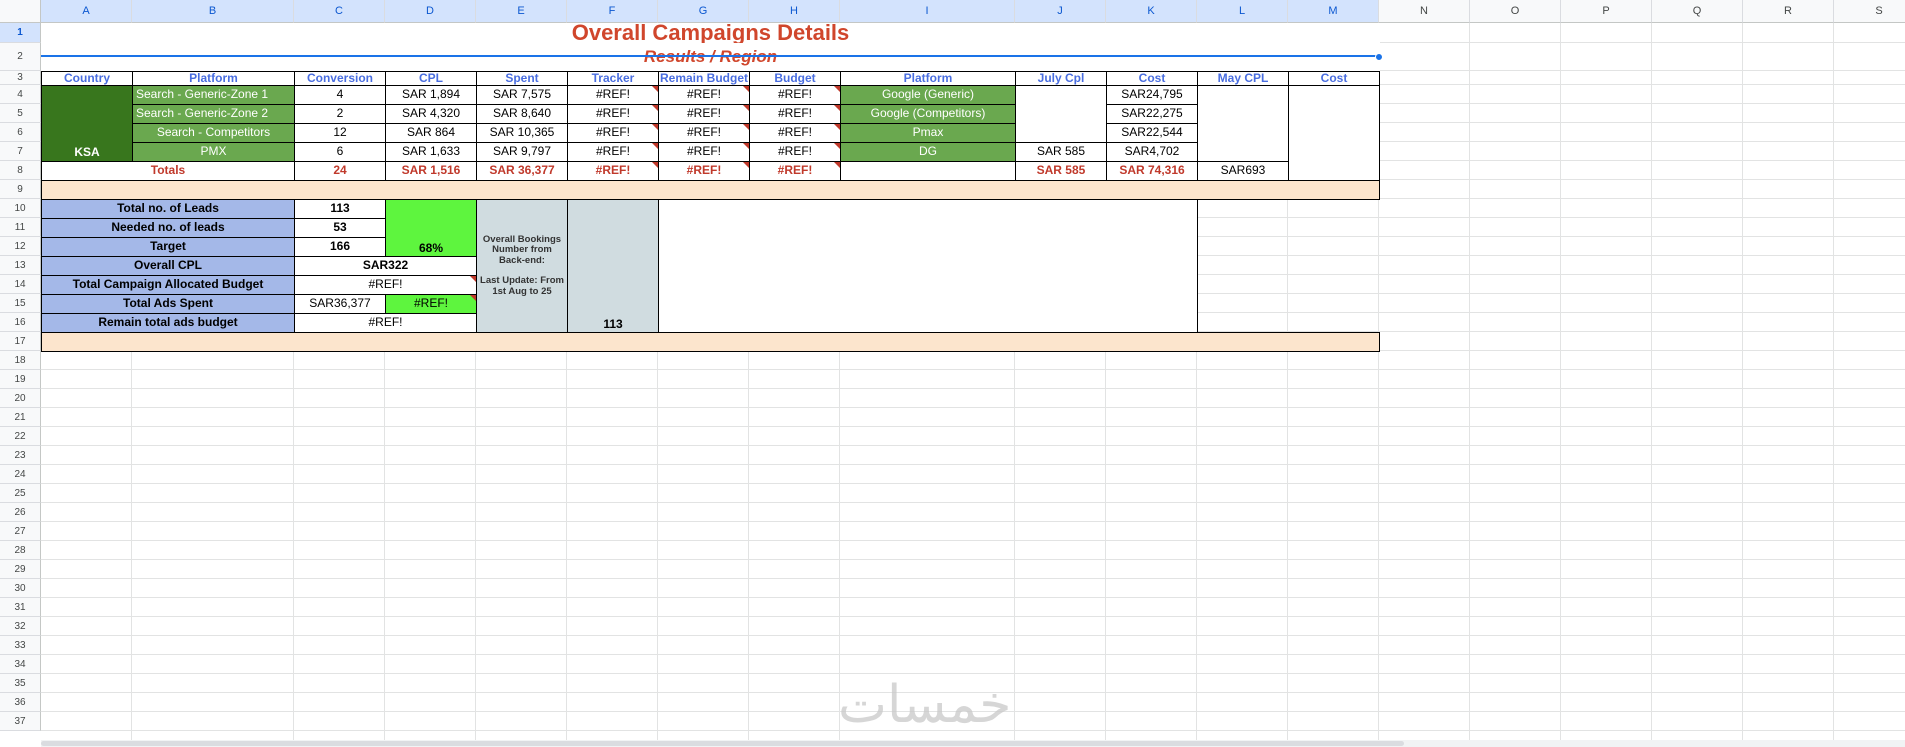  Describe the element at coordinates (20, 303) in the screenshot. I see `row-header-15: 15` at that location.